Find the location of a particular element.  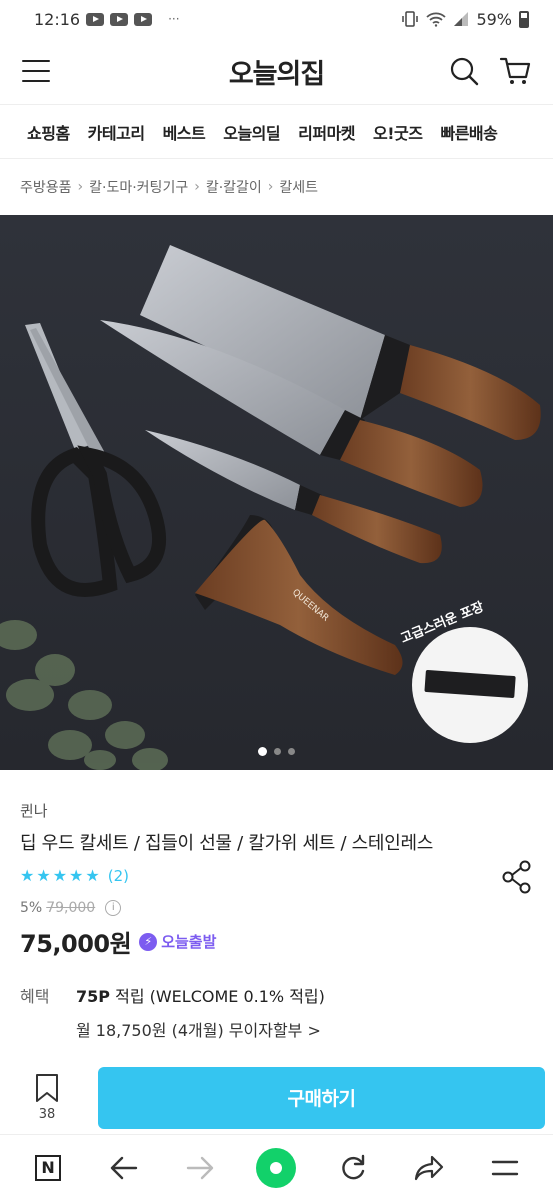

naver-n-icon: N is located at coordinates (48, 1167).